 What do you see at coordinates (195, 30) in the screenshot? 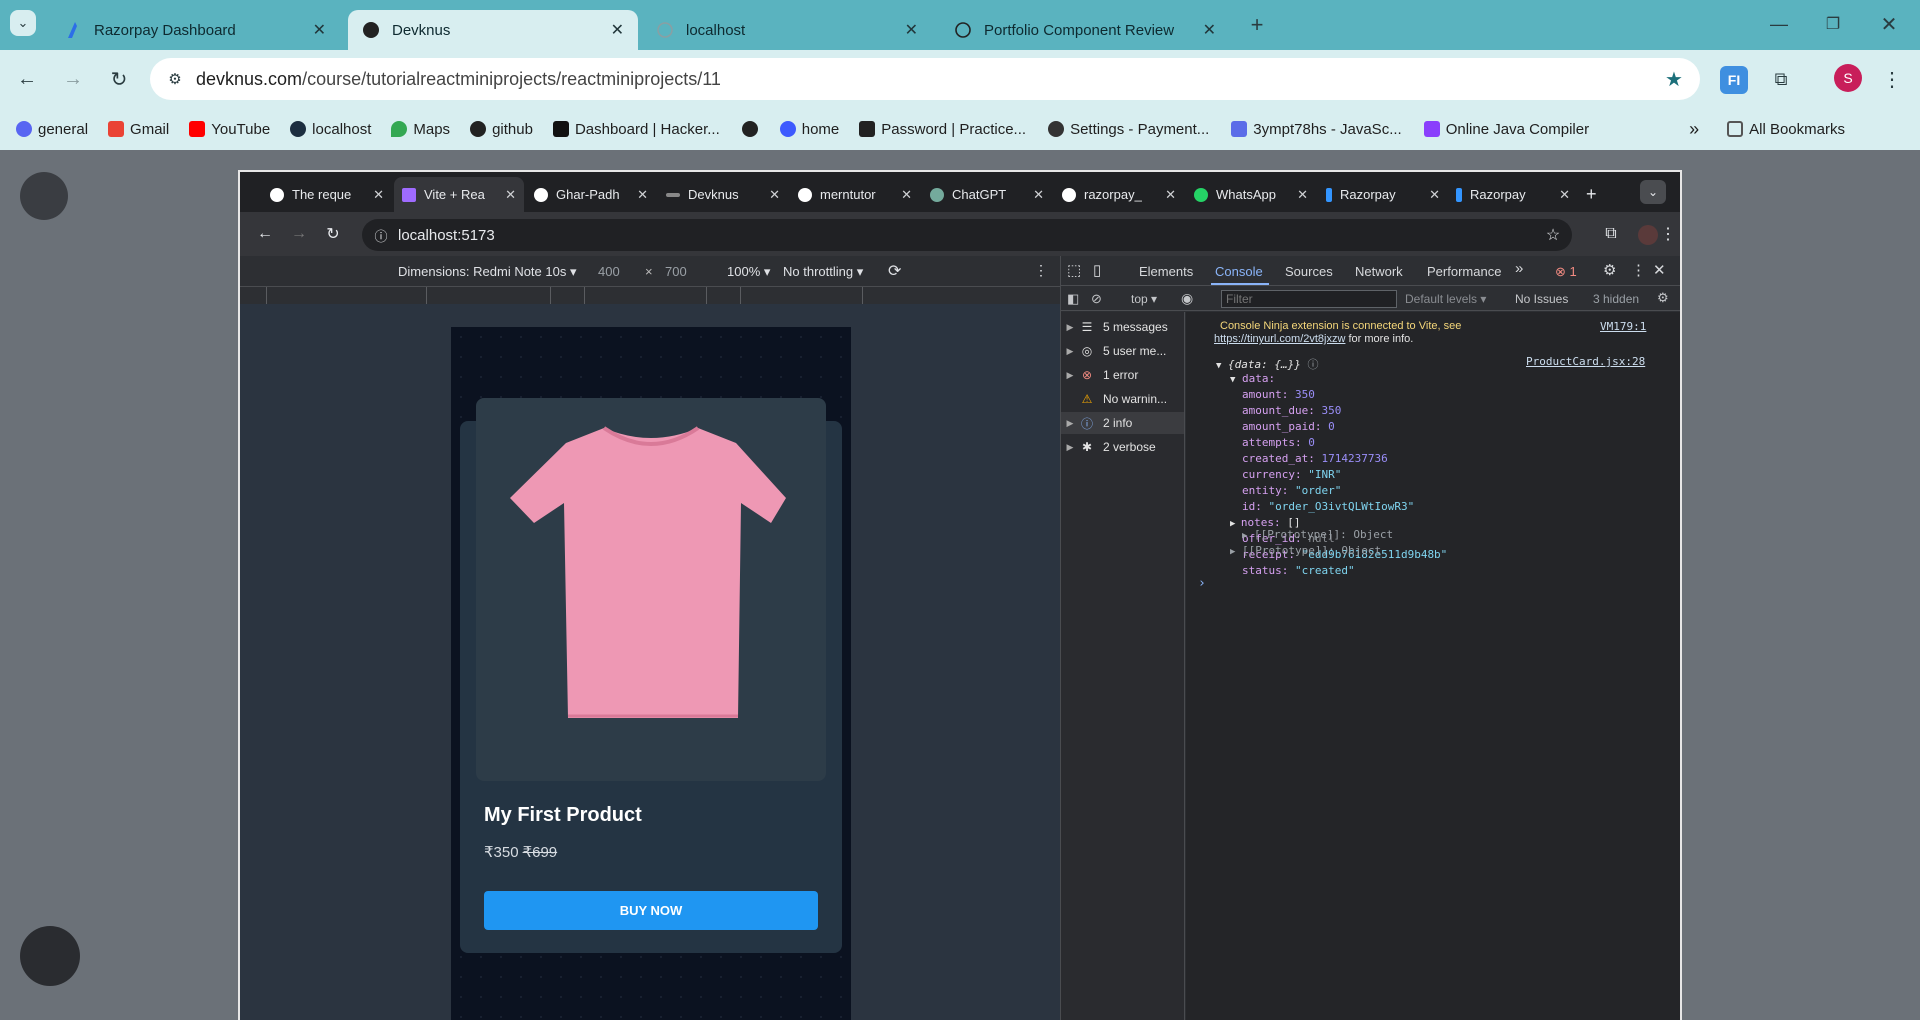
I see `outer-tab-razorpay-dashboard: Razorpay Dashboard ✕` at bounding box center [195, 30].